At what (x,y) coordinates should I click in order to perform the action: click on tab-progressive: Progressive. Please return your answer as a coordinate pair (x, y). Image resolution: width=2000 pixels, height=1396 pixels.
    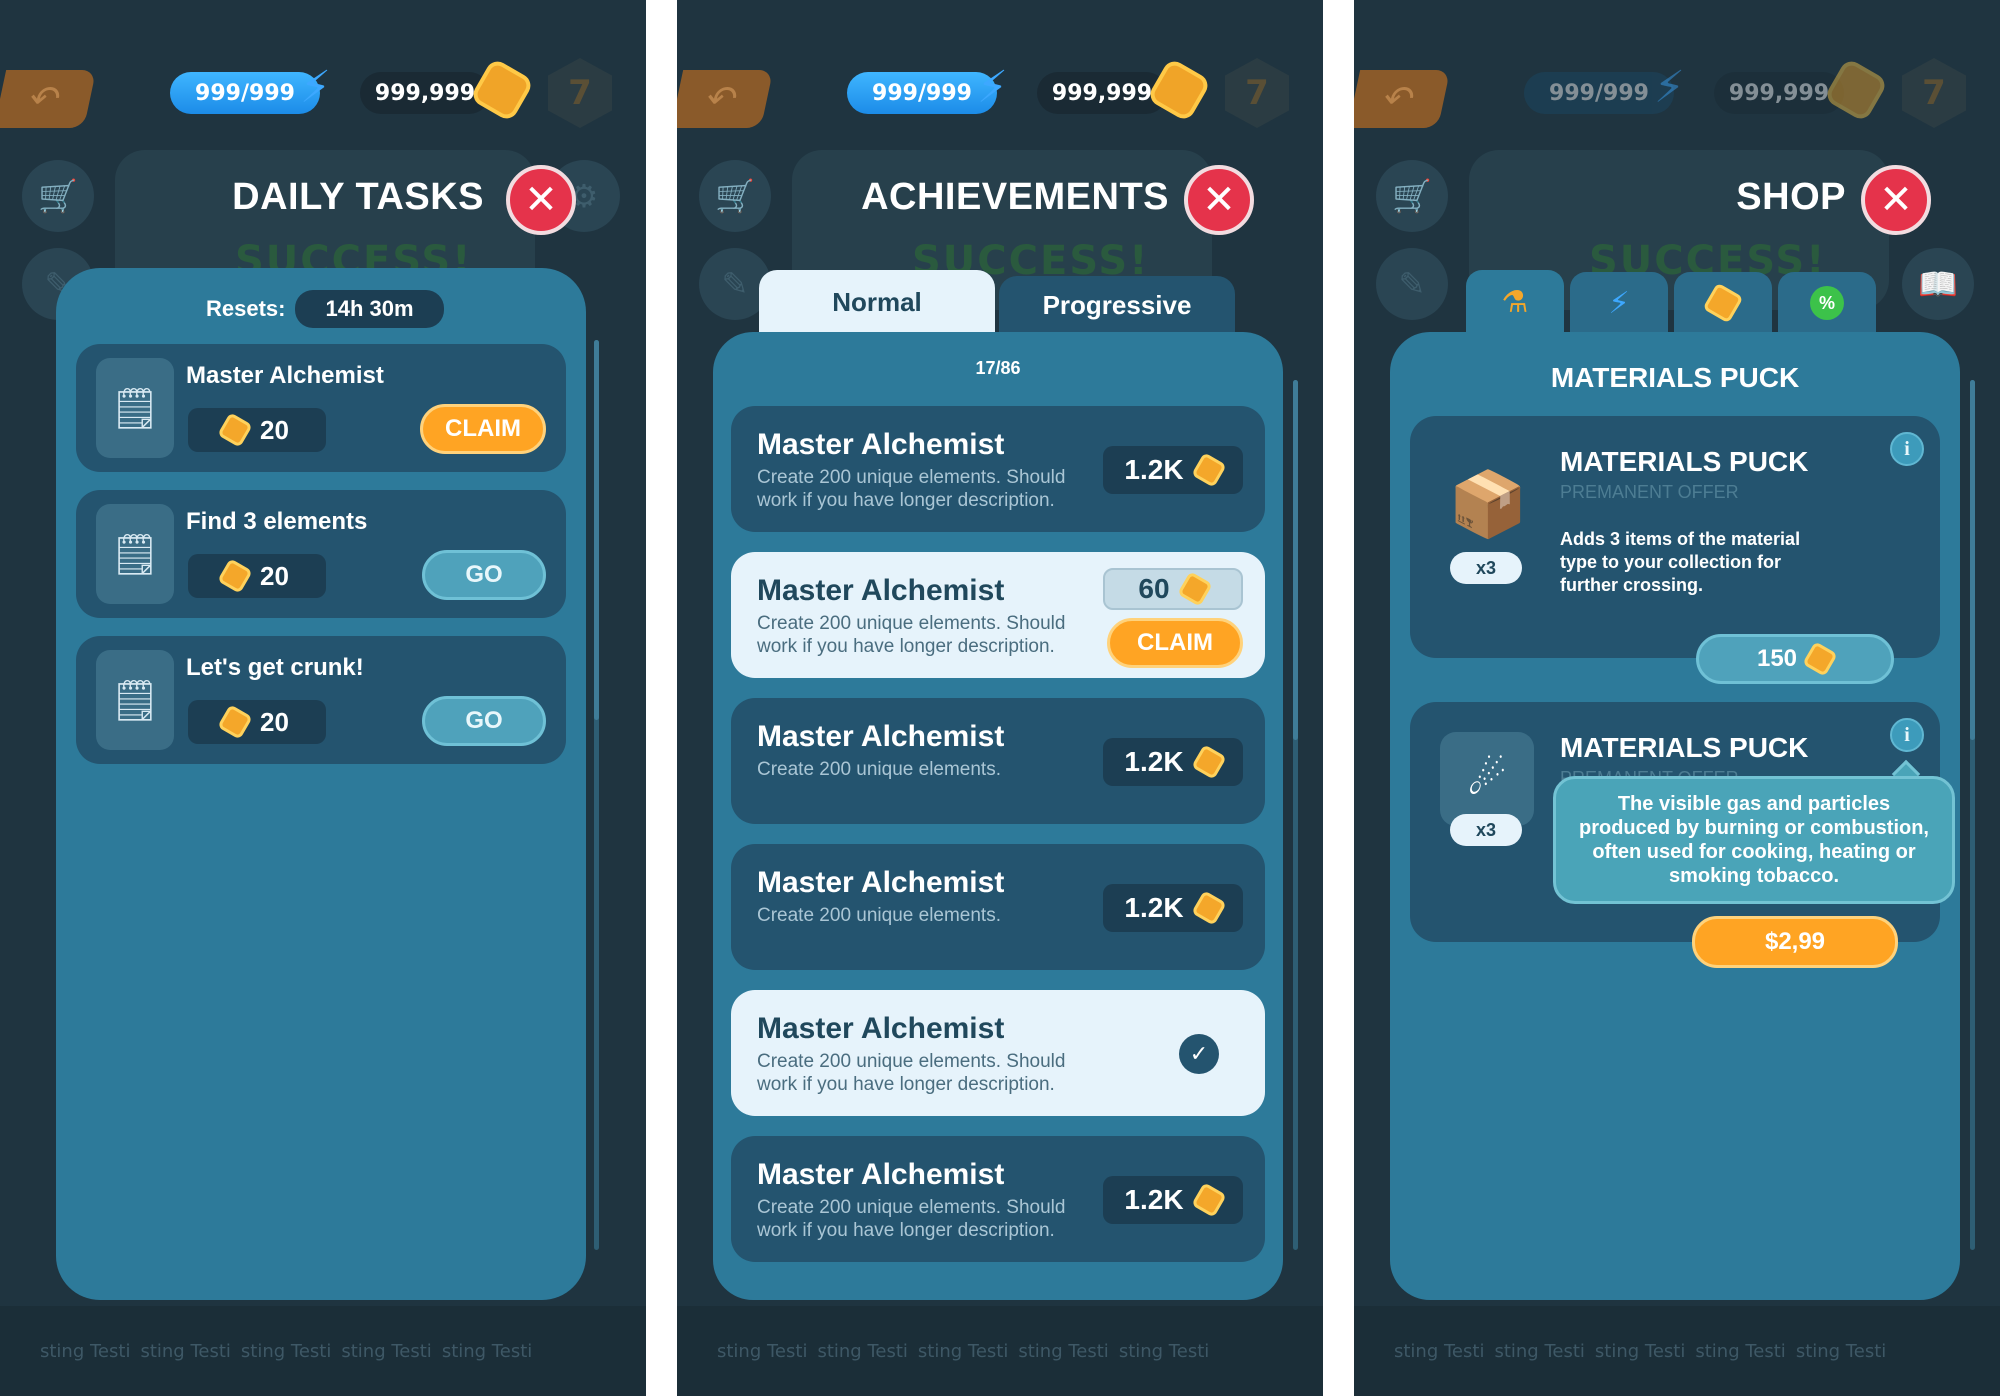
    Looking at the image, I should click on (1117, 305).